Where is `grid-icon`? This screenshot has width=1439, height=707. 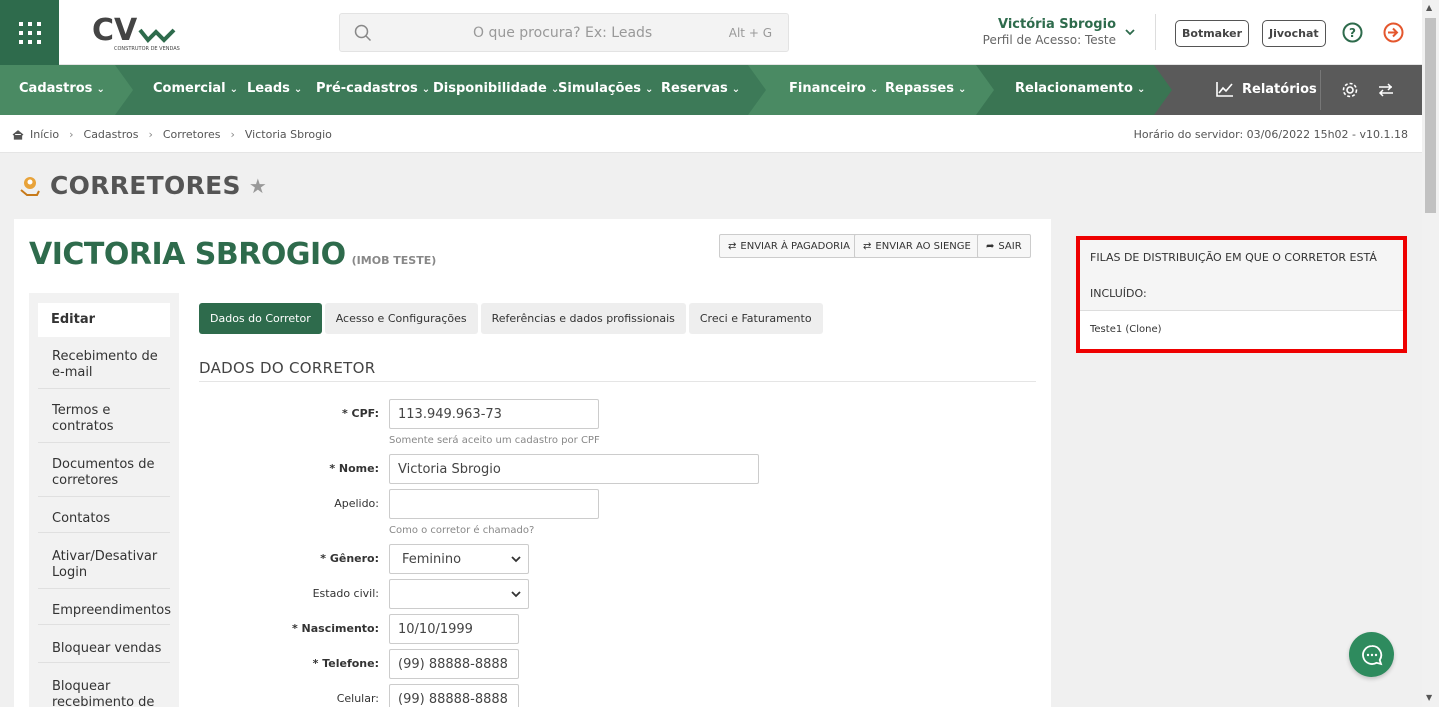
grid-icon is located at coordinates (29, 32).